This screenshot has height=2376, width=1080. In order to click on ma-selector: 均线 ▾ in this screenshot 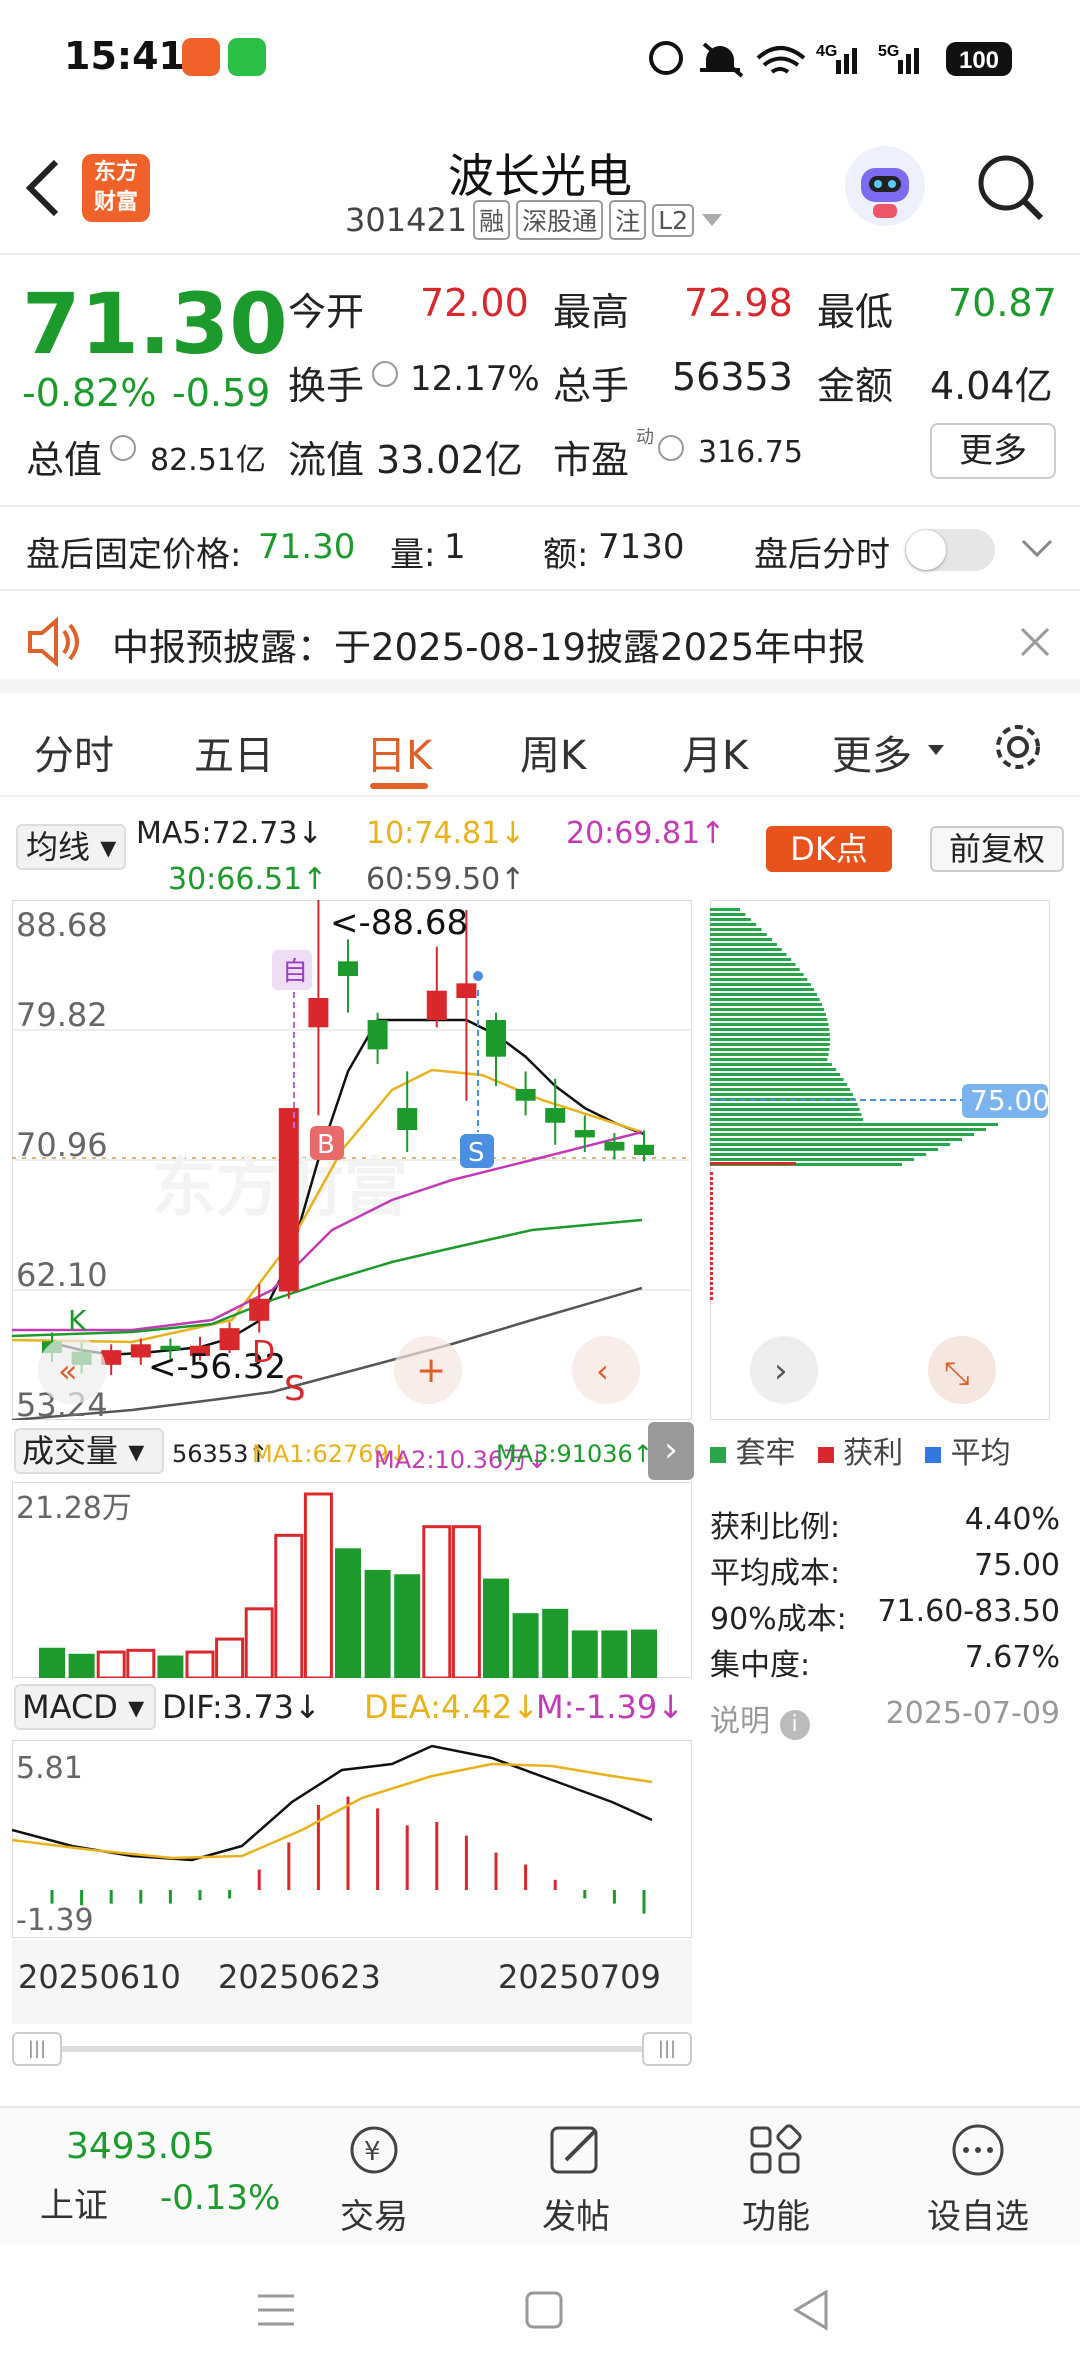, I will do `click(71, 847)`.